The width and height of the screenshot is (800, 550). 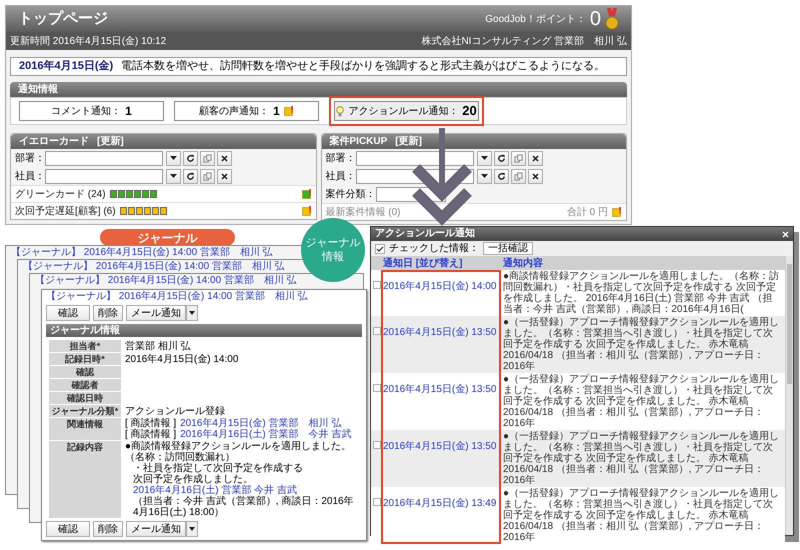 I want to click on journal-badge: ジャーナル, so click(x=167, y=237).